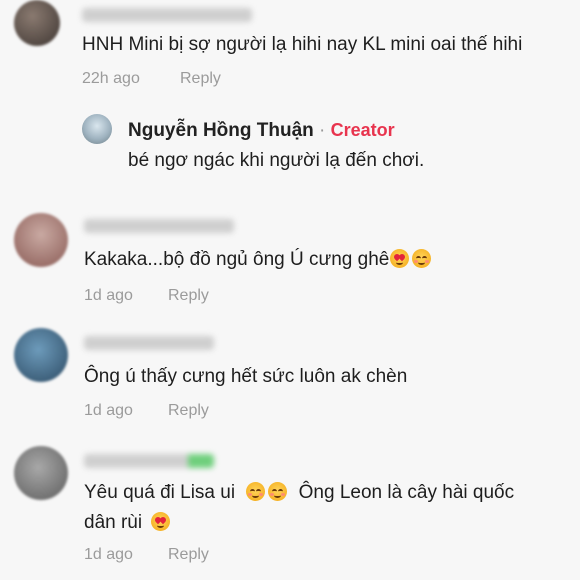 The width and height of the screenshot is (580, 580). Describe the element at coordinates (362, 130) in the screenshot. I see `creator-badge: Creator` at that location.